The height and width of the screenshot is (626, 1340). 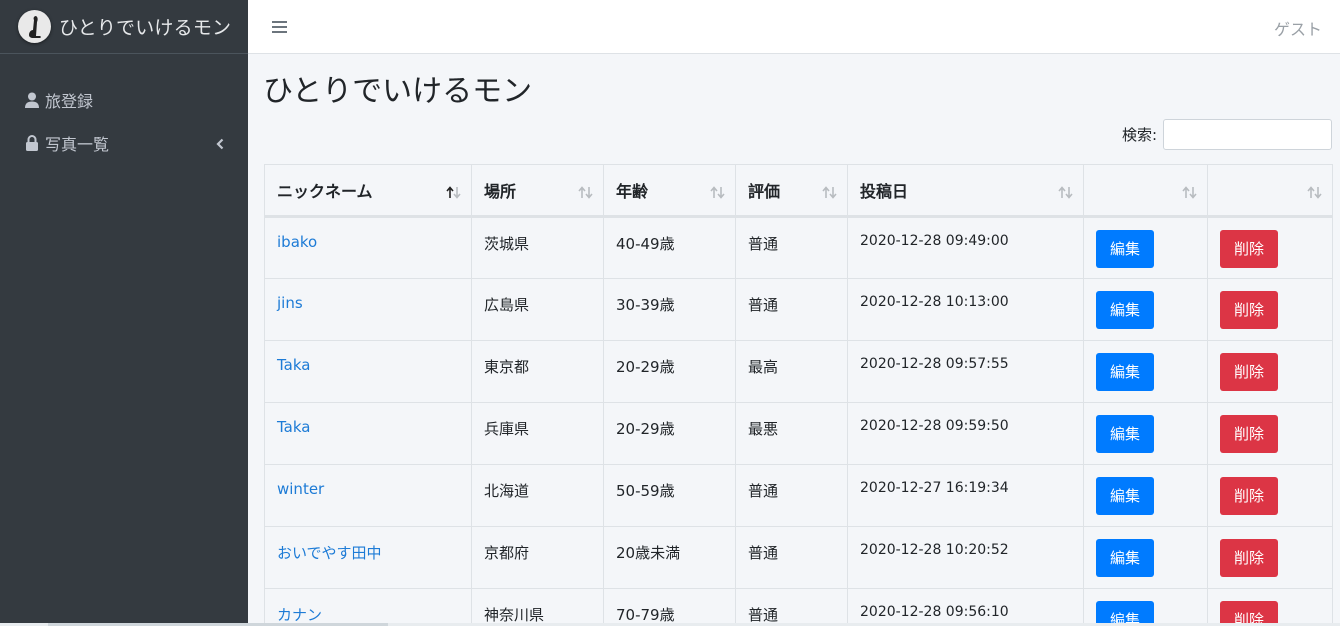 I want to click on table-row: おいでやす田中 京都府 20歳未満 普通 2020-12-28 10:20:52 編集 削除, so click(x=798, y=557).